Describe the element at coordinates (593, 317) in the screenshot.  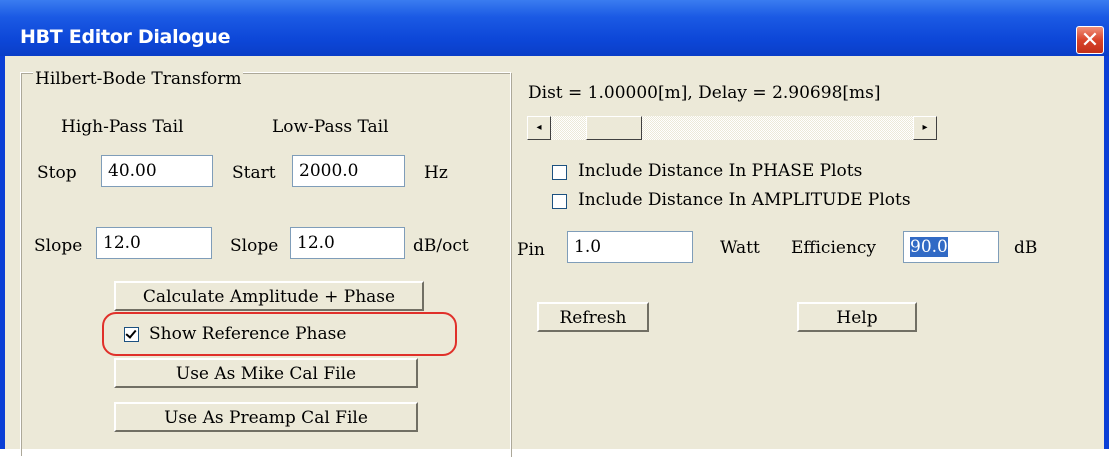
I see `refresh-button: Refresh` at that location.